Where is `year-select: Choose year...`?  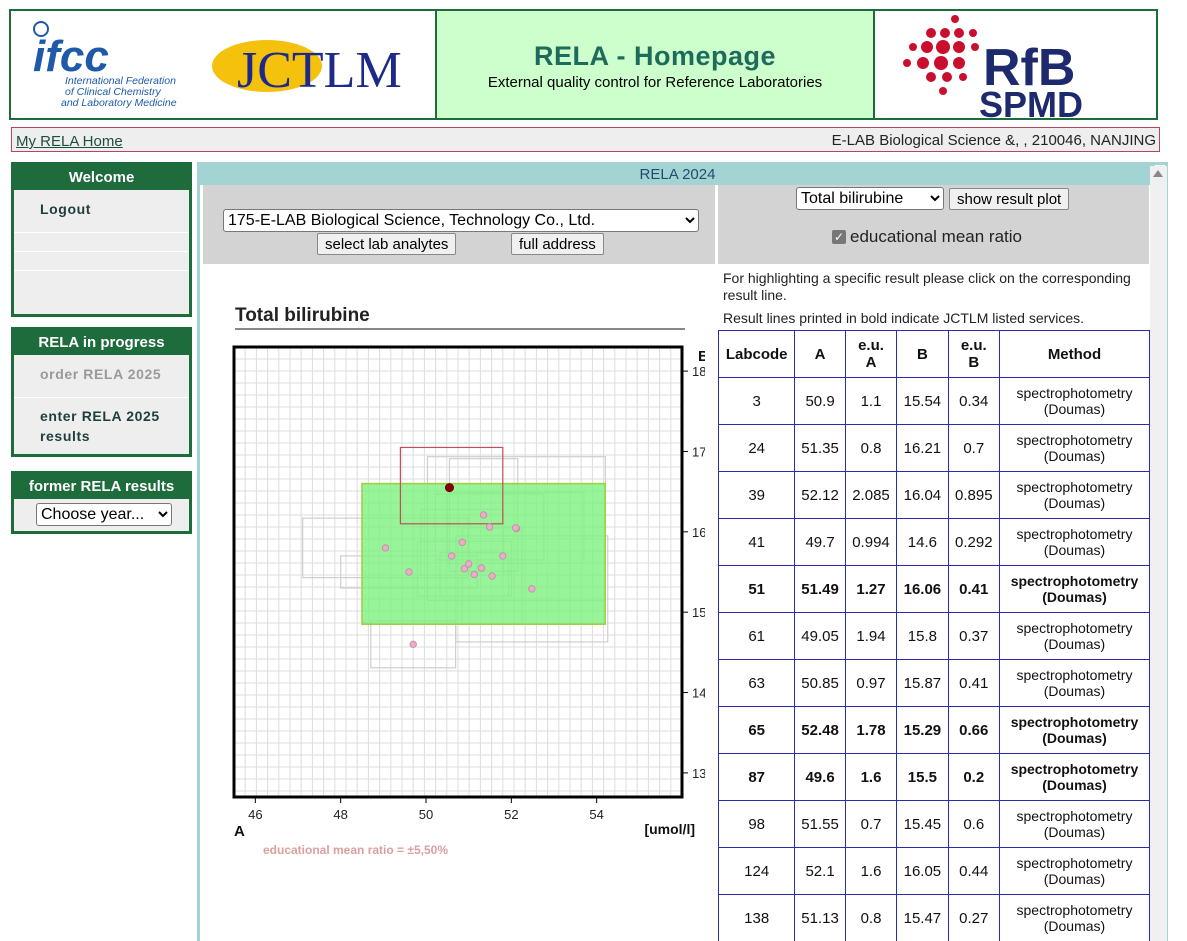 year-select: Choose year... is located at coordinates (104, 514).